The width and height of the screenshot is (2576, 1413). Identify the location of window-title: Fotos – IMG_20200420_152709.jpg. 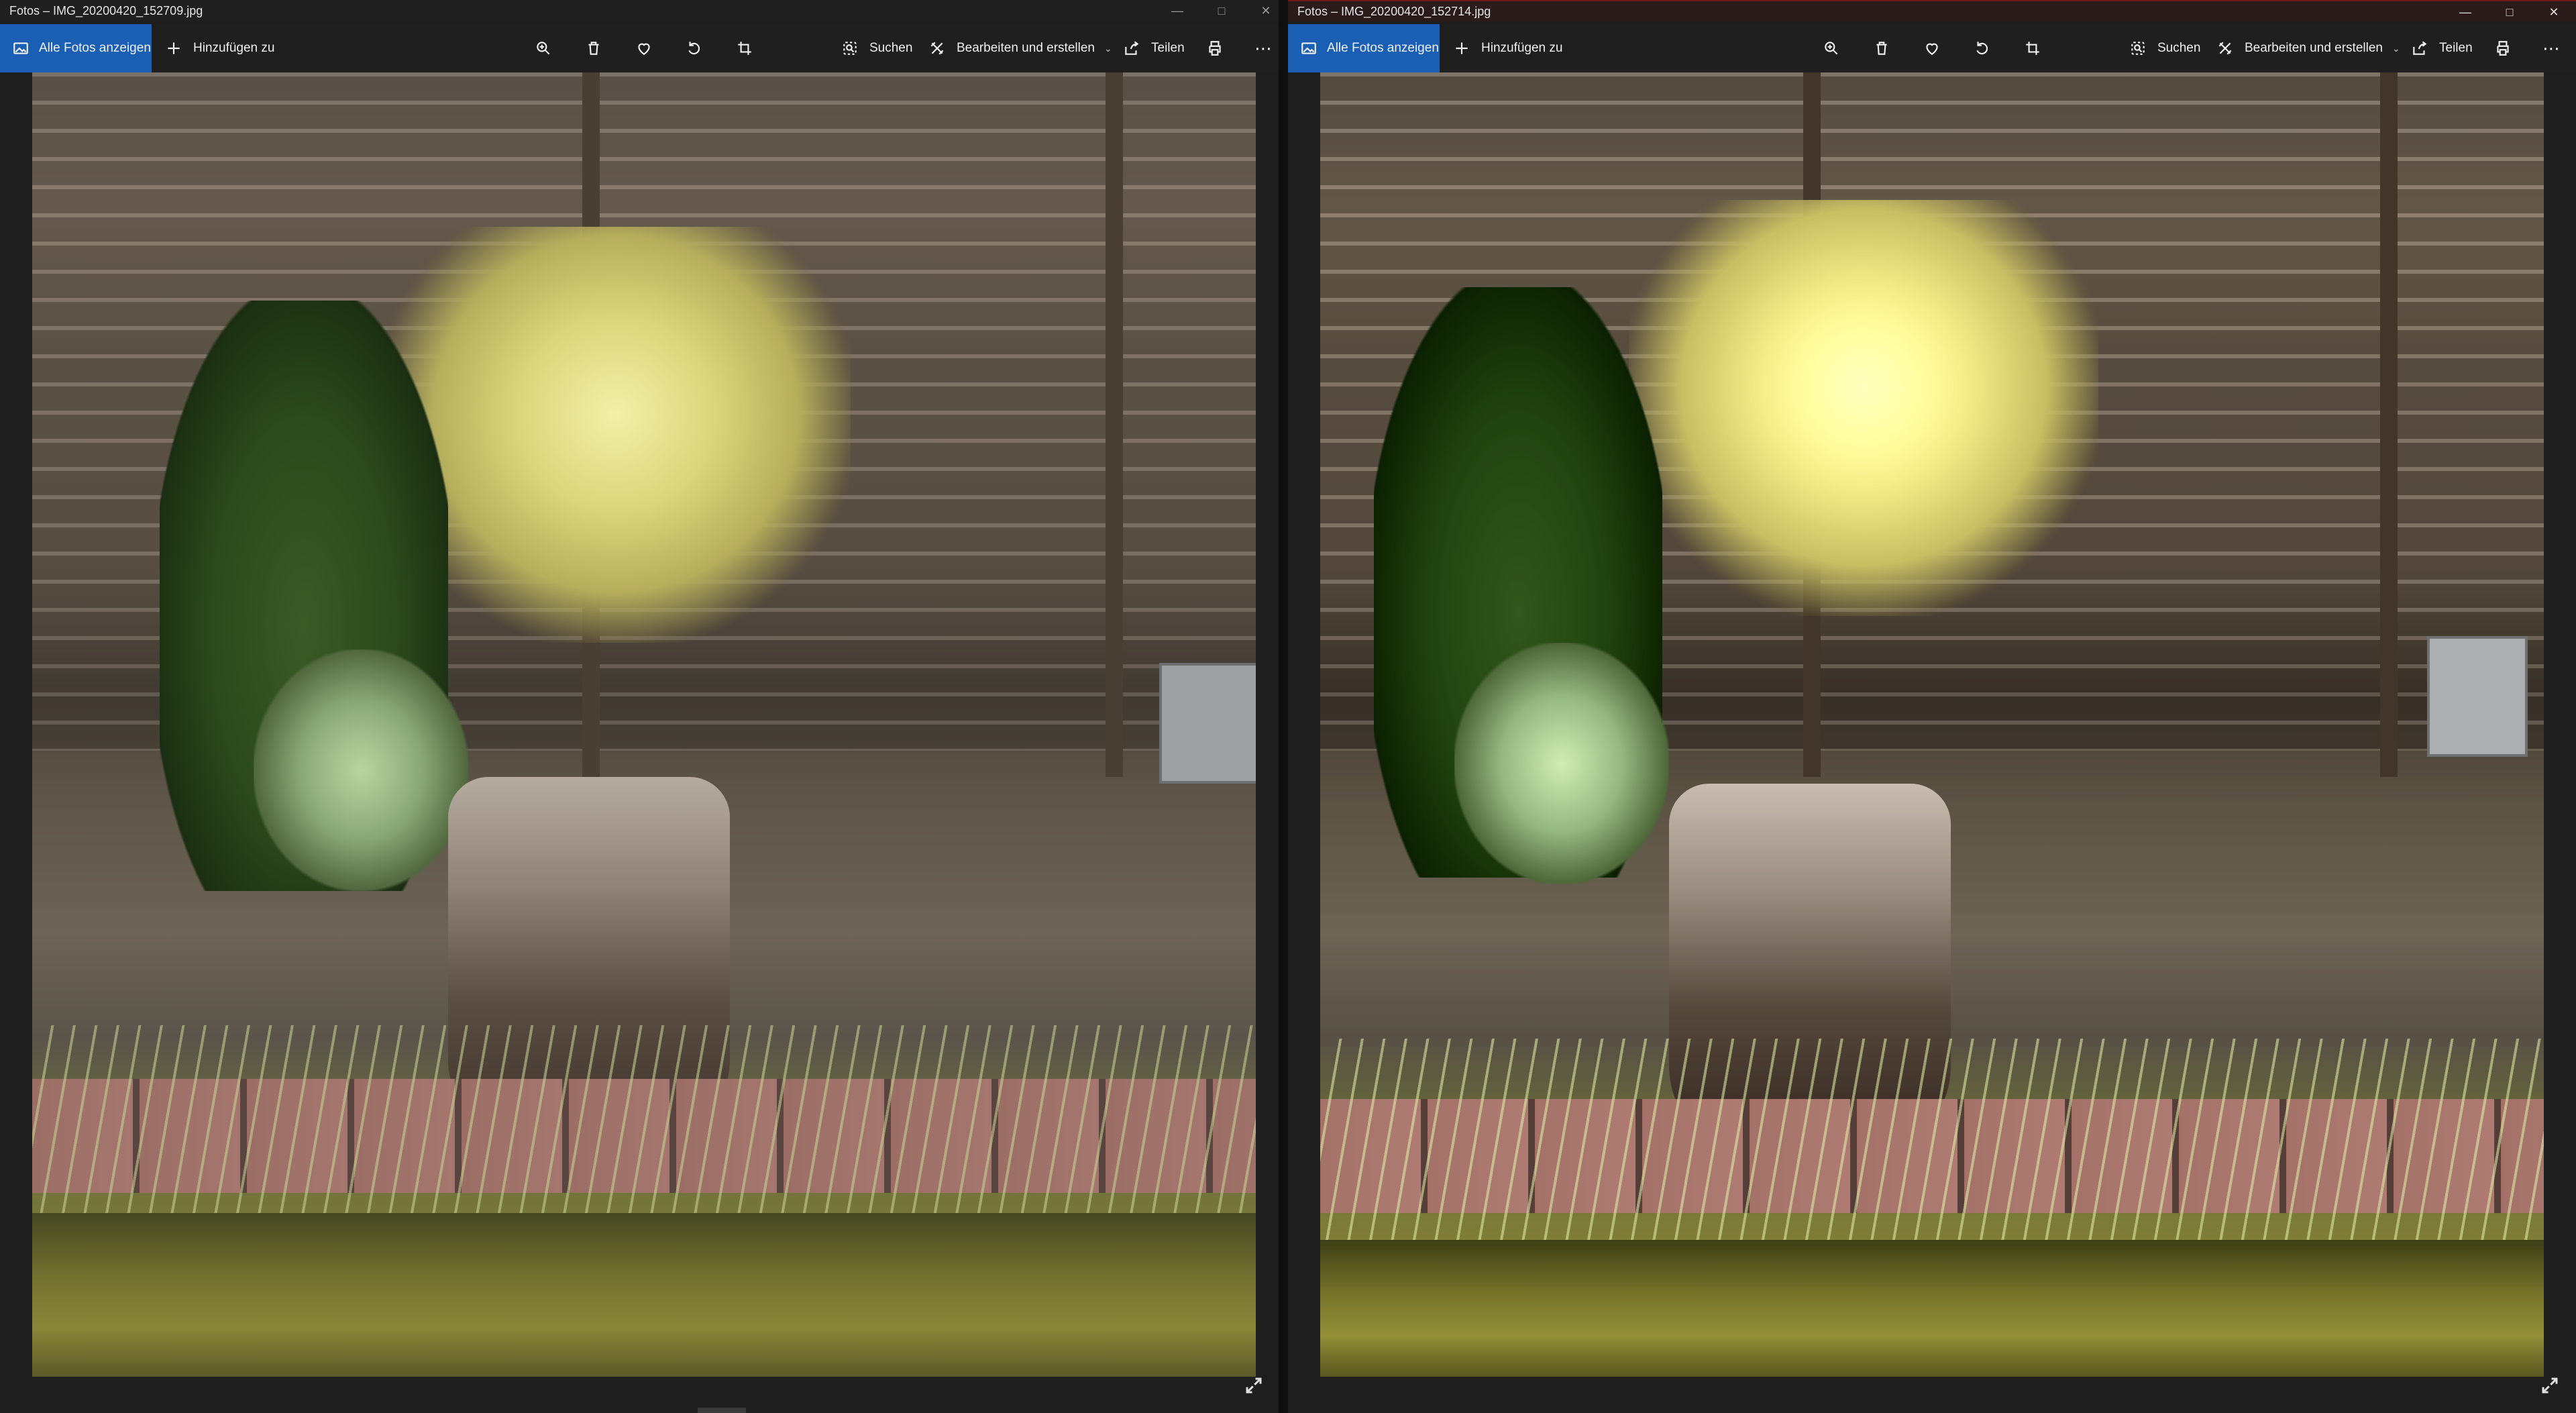
(106, 10).